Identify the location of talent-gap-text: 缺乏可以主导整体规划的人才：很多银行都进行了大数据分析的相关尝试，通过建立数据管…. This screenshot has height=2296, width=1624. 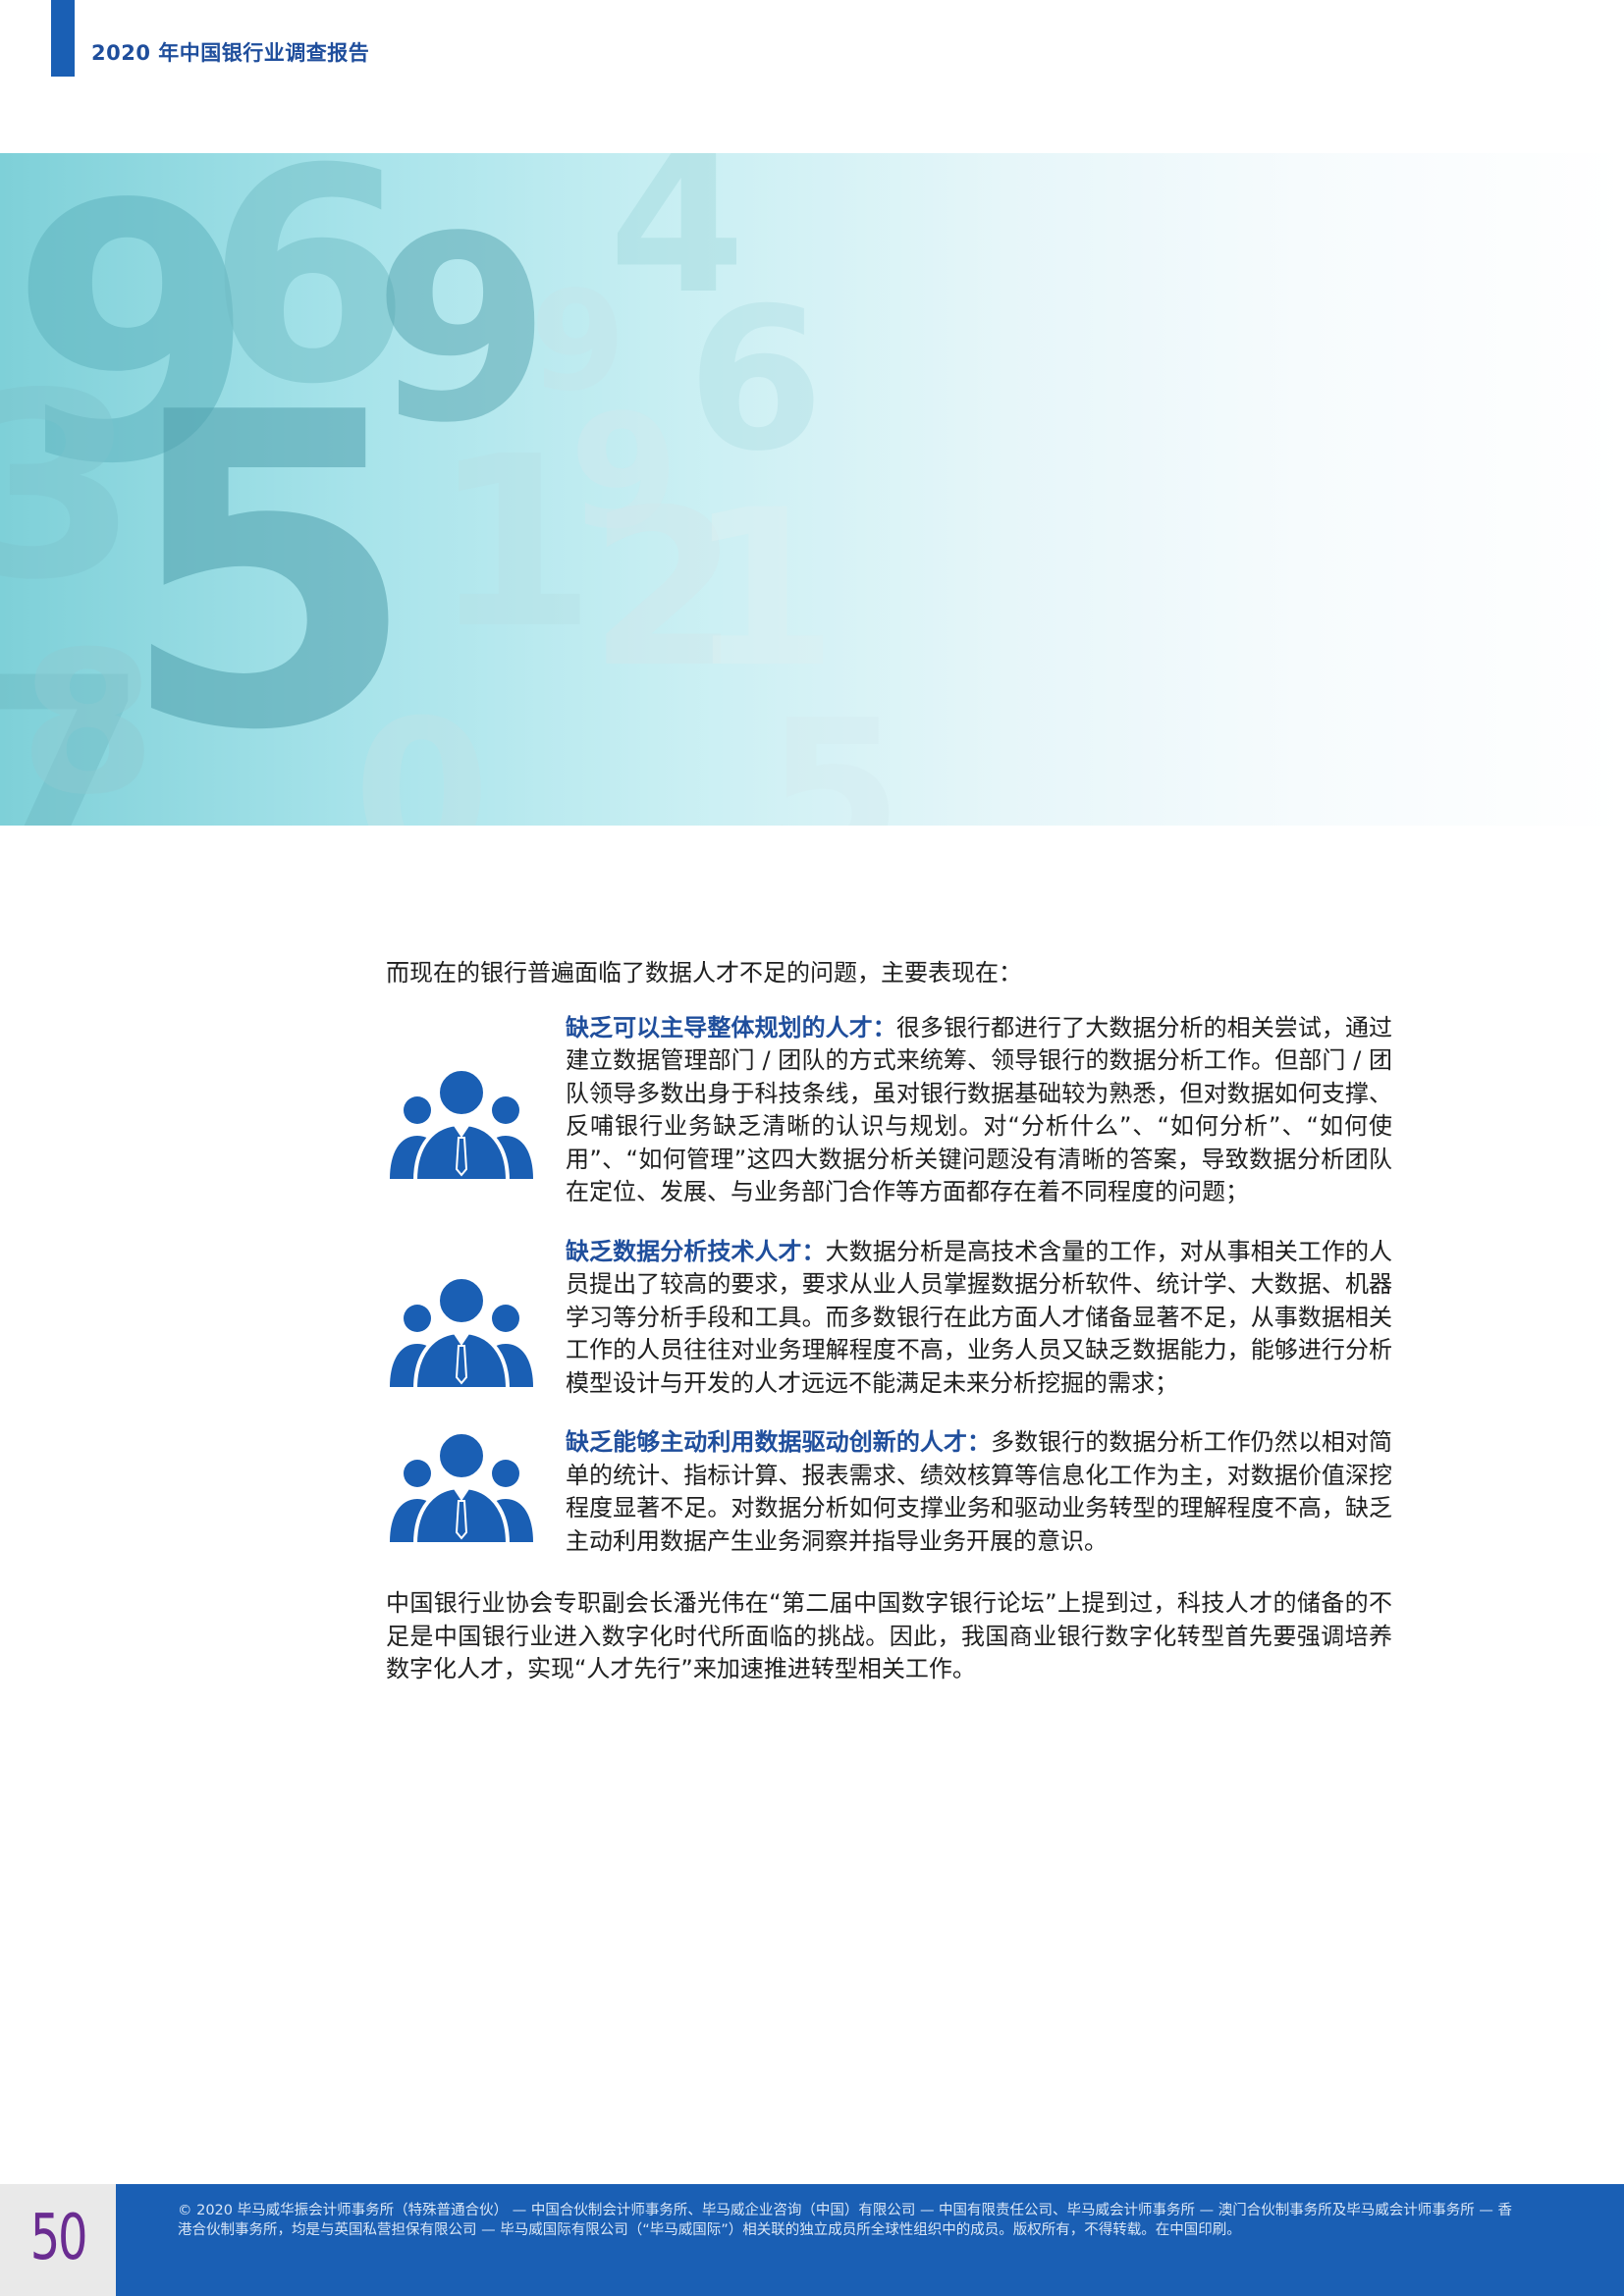
(979, 1110).